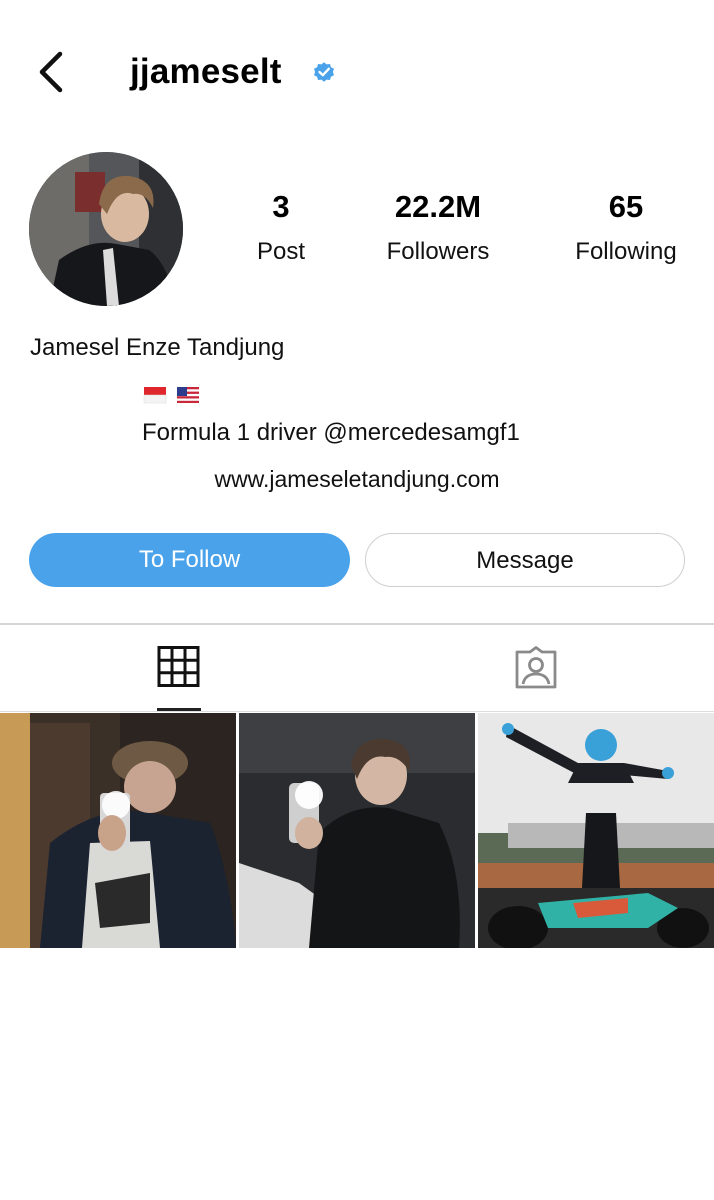 The width and height of the screenshot is (714, 1200). I want to click on tab-tagged, so click(535, 668).